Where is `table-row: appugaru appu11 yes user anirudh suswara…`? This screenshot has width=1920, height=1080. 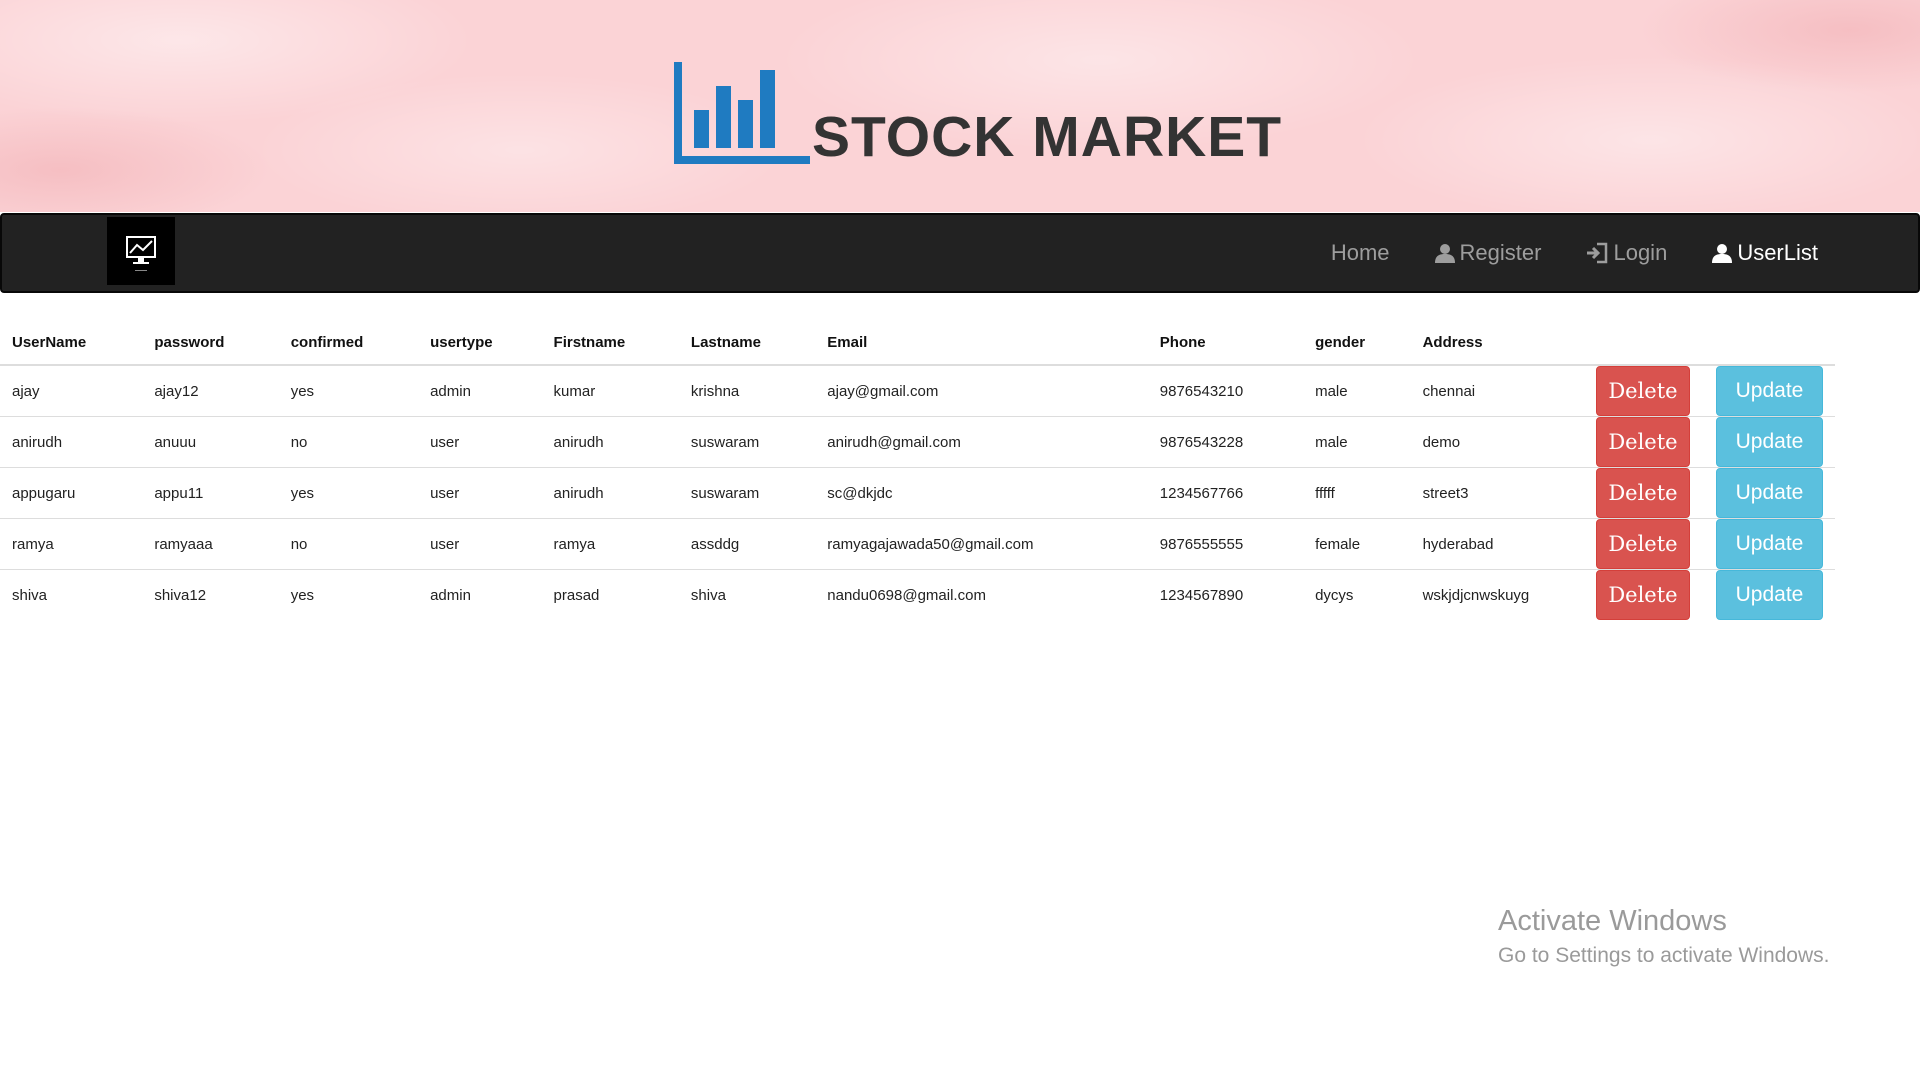
table-row: appugaru appu11 yes user anirudh suswara… is located at coordinates (917, 493).